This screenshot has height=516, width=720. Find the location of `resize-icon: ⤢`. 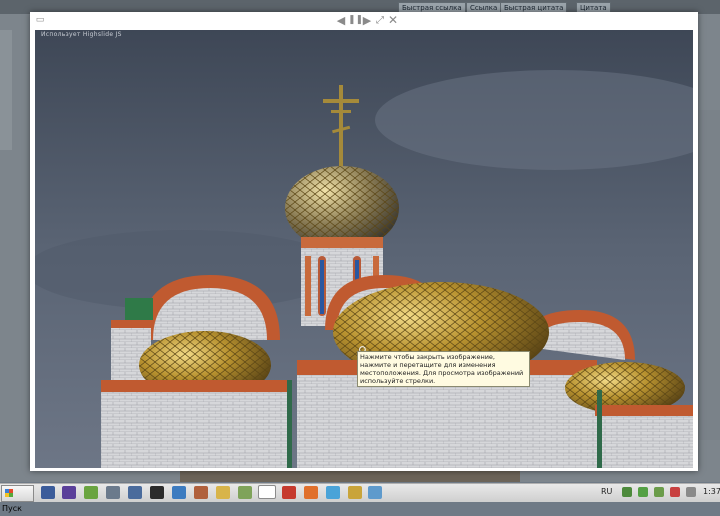

resize-icon: ⤢ is located at coordinates (380, 20).